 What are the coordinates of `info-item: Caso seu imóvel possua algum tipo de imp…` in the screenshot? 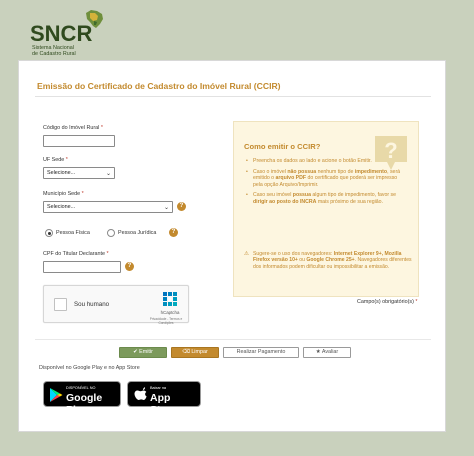 It's located at (325, 198).